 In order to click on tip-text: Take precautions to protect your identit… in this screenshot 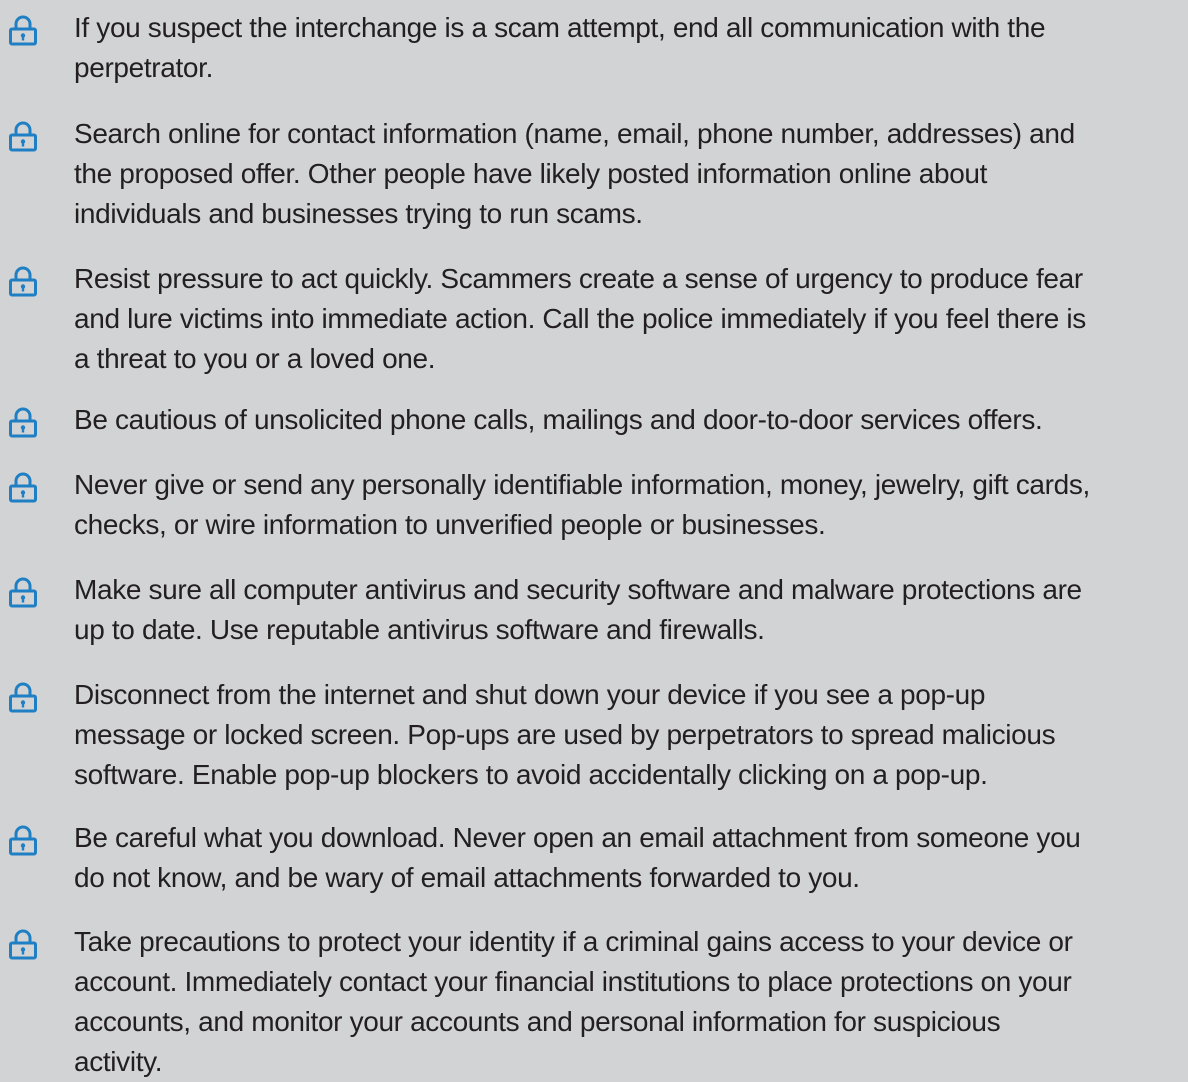, I will do `click(629, 1002)`.